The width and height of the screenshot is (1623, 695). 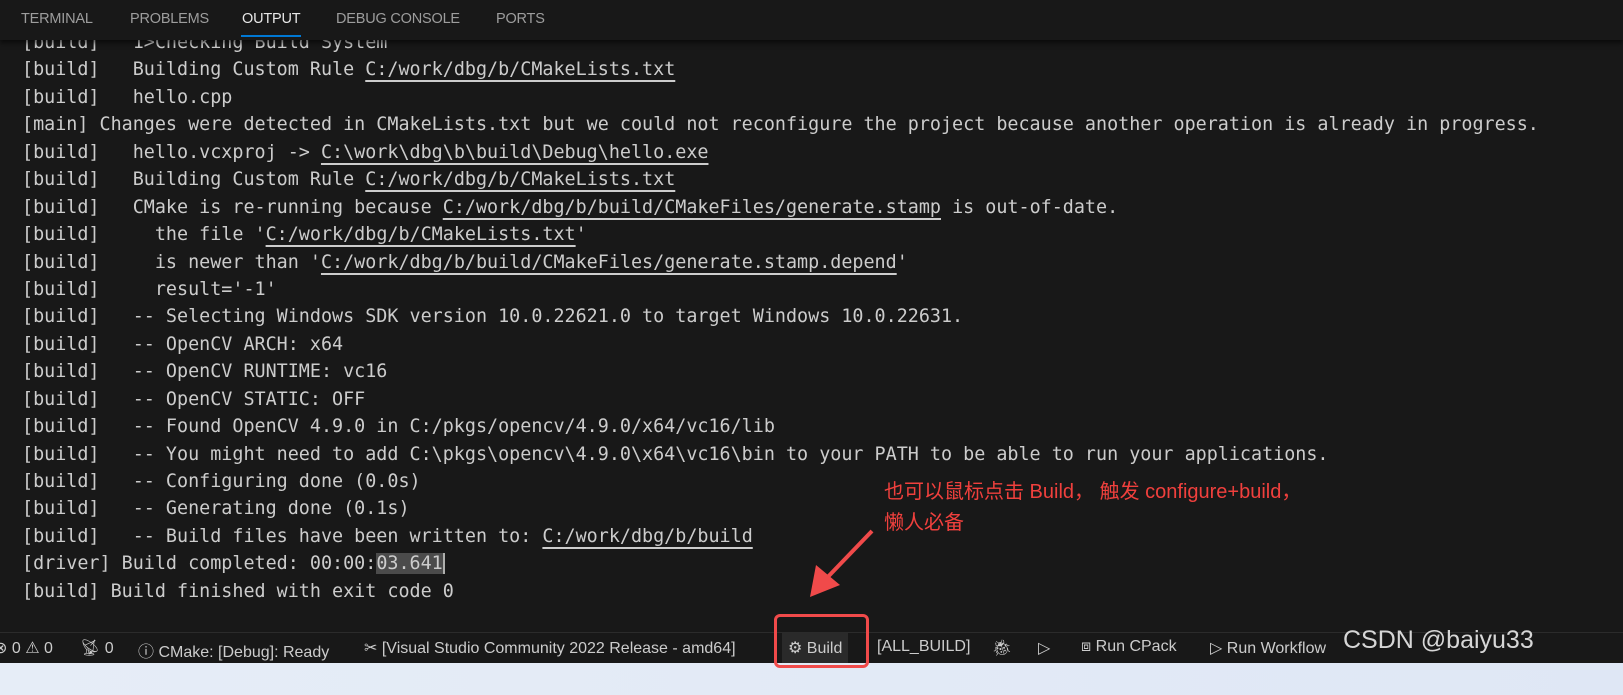 What do you see at coordinates (410, 564) in the screenshot?
I see `selected-text: 03.641` at bounding box center [410, 564].